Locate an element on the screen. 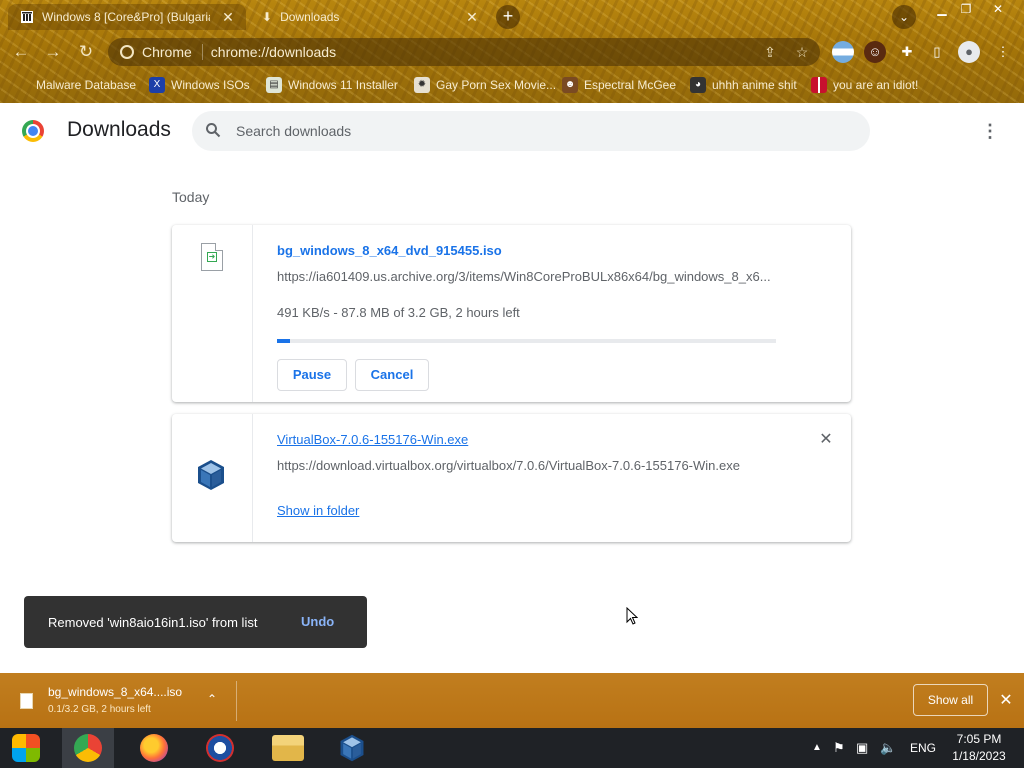  blank-bookmark-icon is located at coordinates (22, 85).